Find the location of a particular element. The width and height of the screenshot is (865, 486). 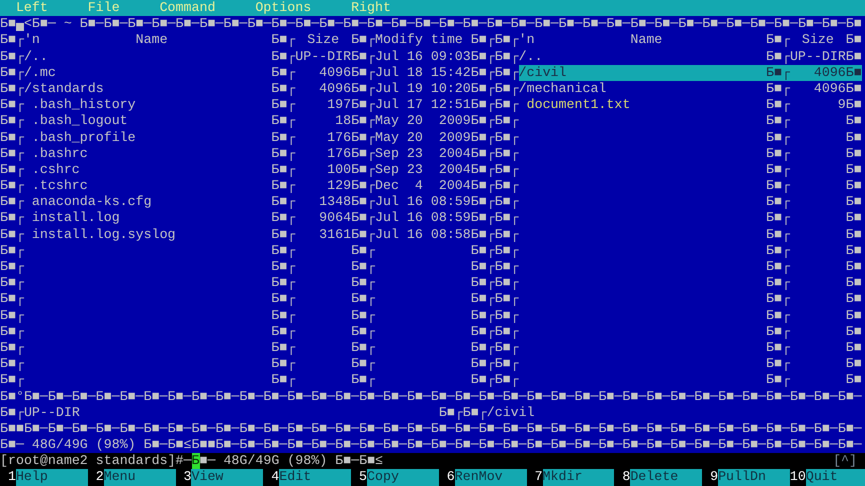

function-key: View is located at coordinates (227, 477).